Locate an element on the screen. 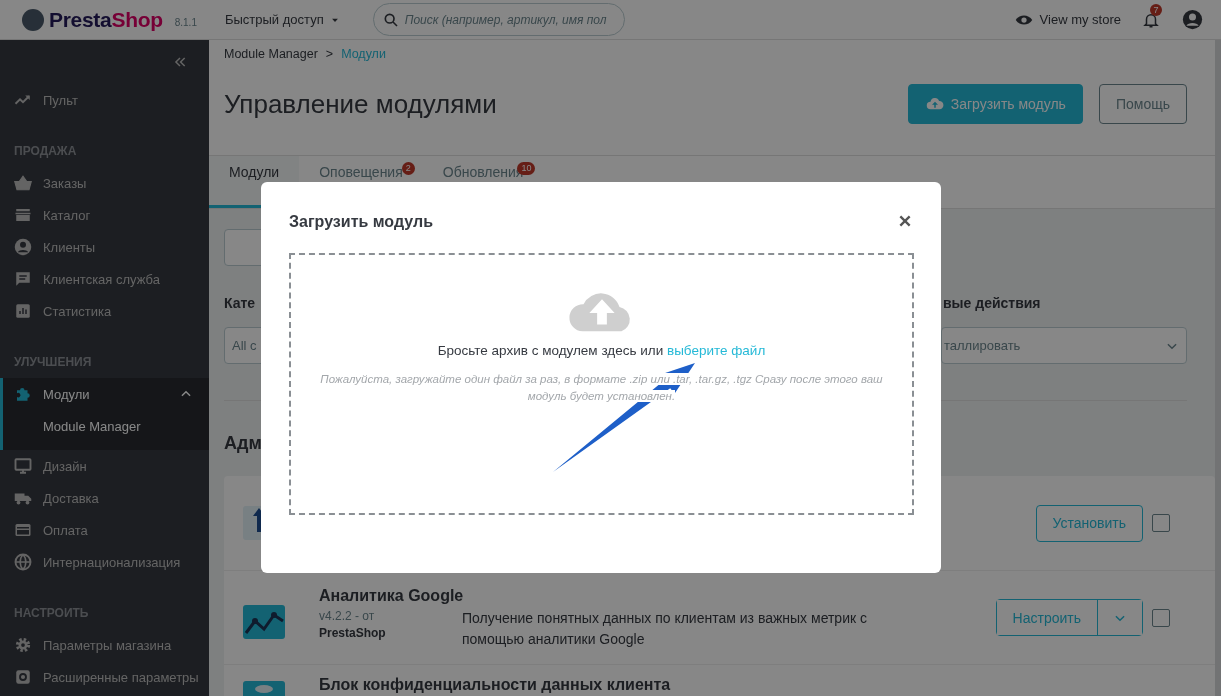  monitor-icon is located at coordinates (23, 466).